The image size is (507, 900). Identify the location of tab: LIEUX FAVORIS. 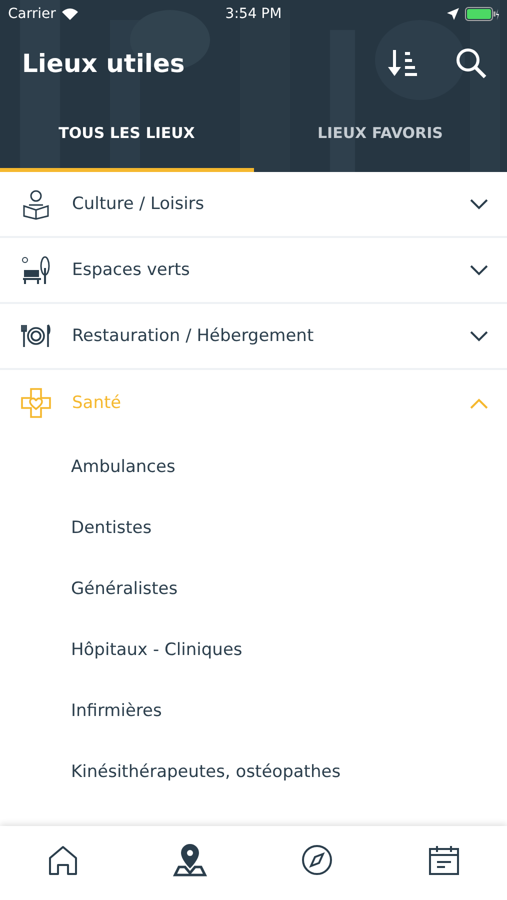
(380, 135).